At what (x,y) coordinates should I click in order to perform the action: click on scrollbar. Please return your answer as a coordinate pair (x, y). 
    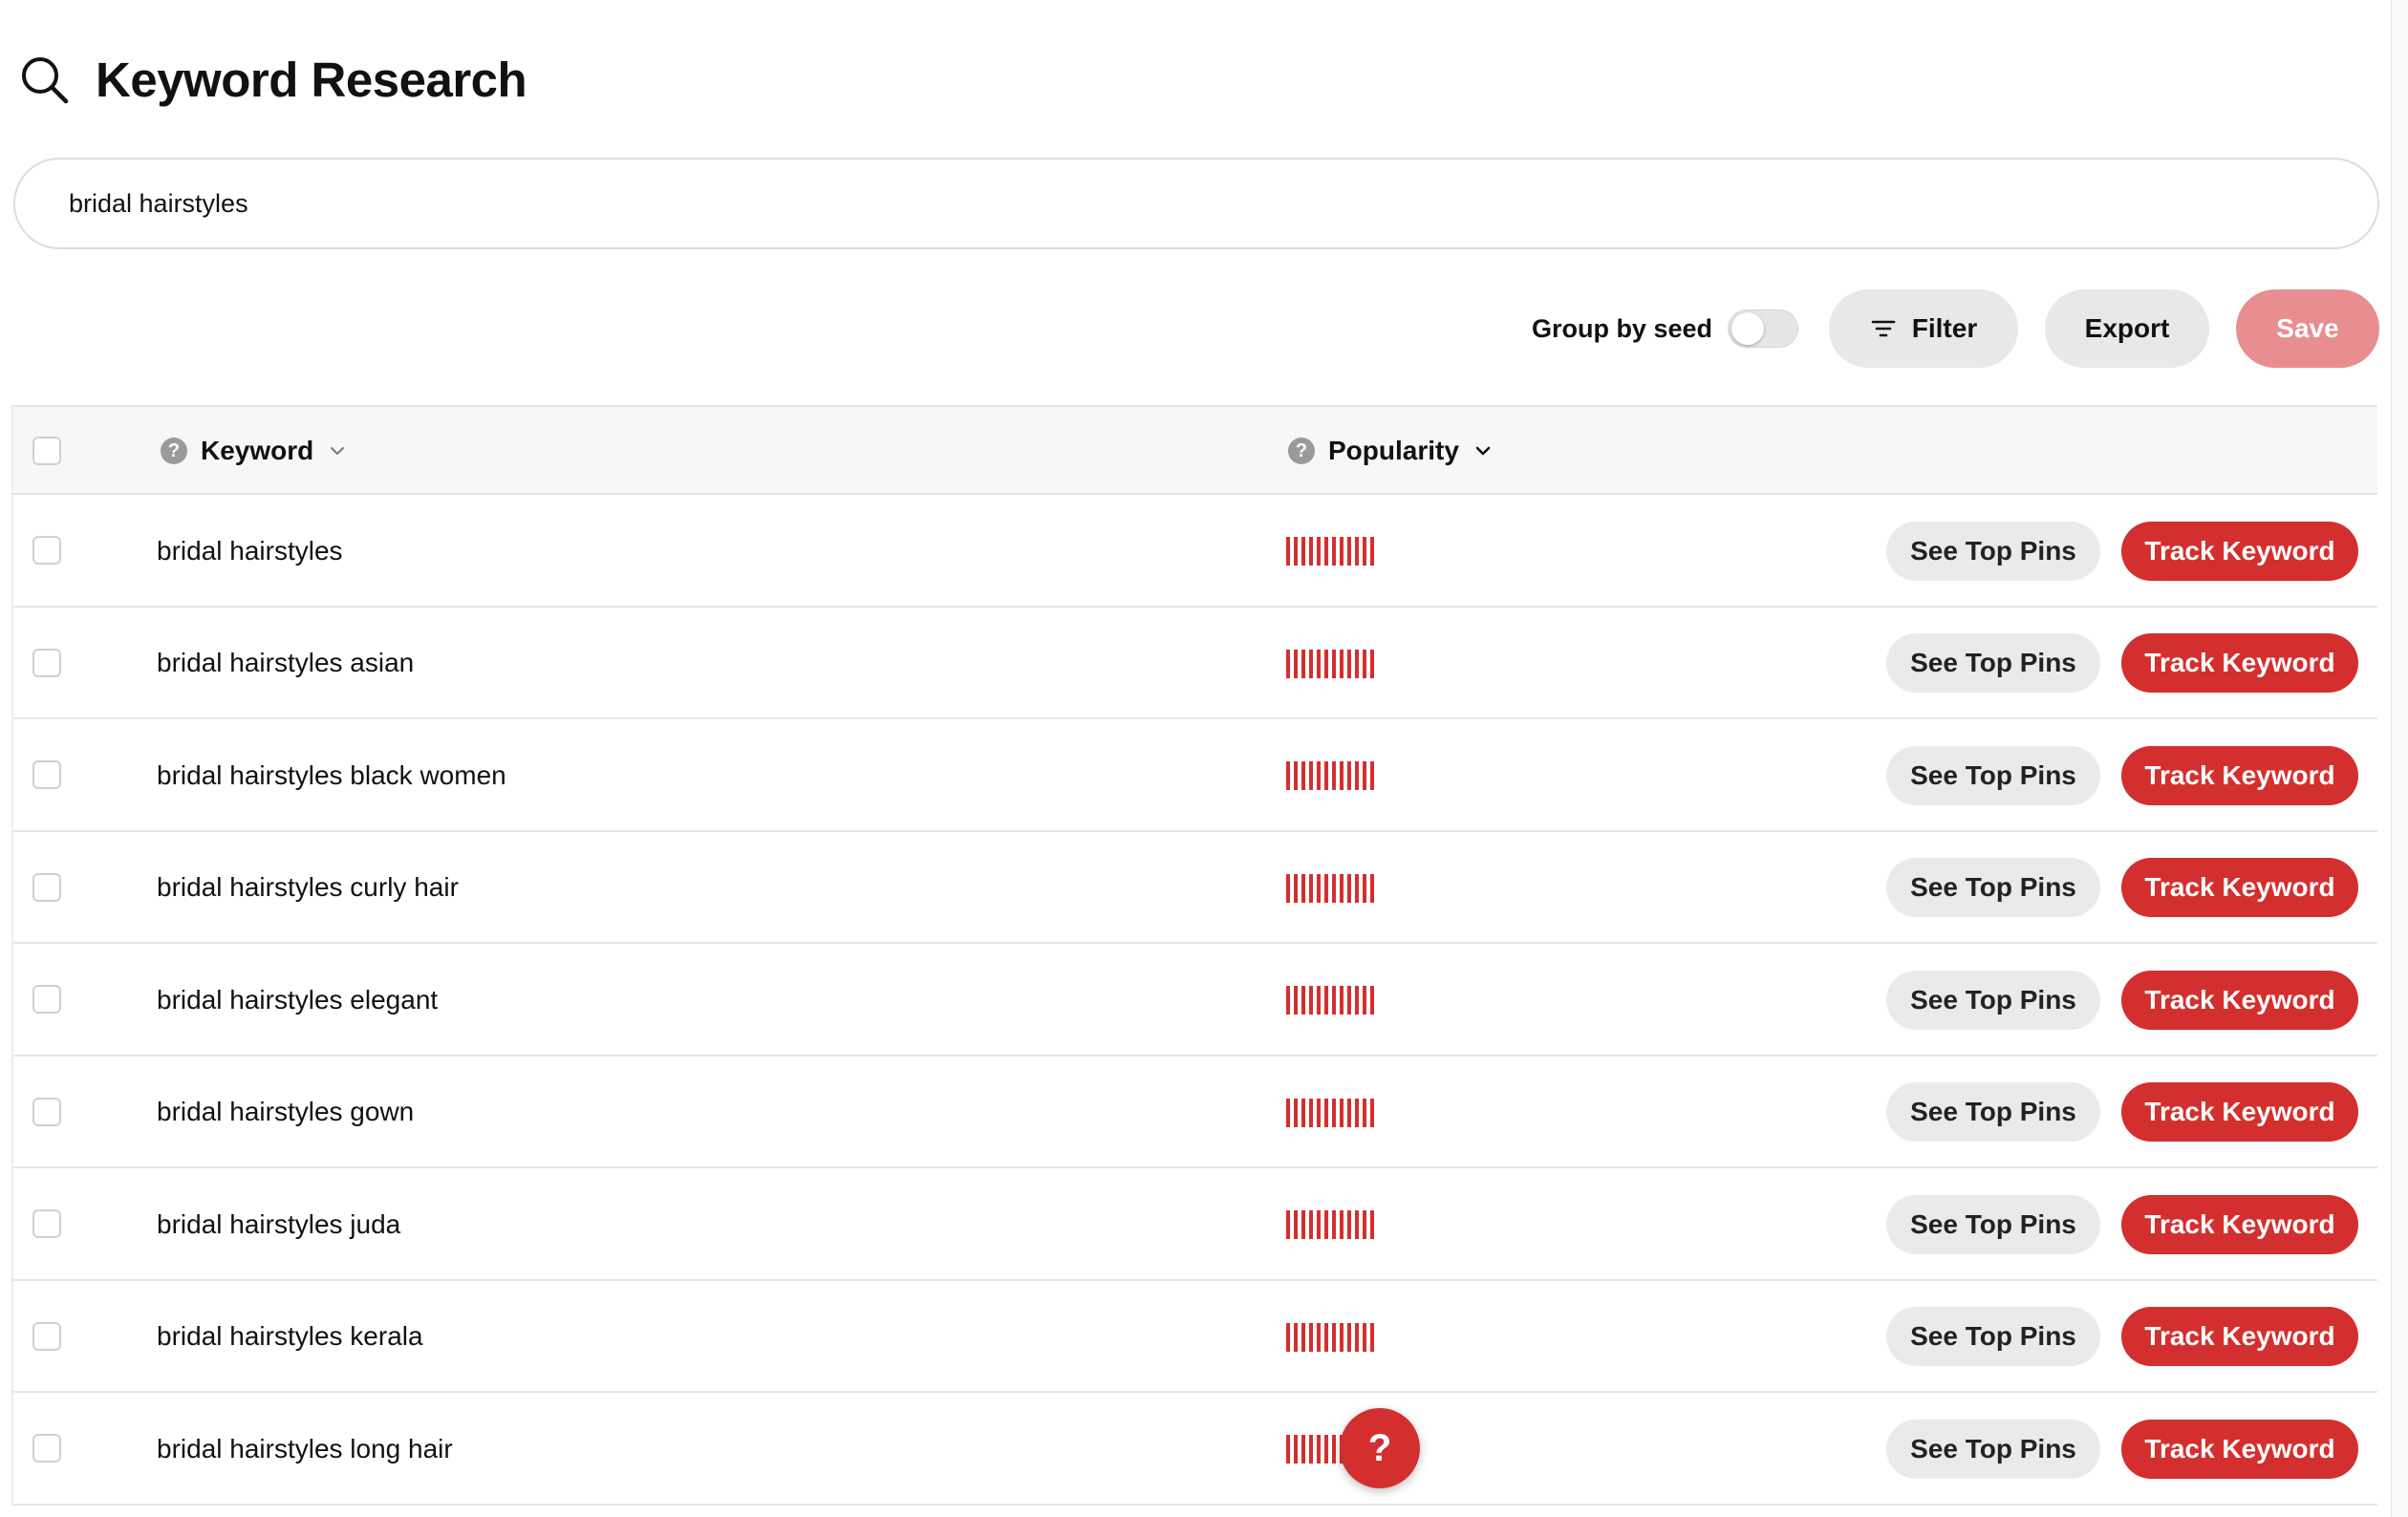
    Looking at the image, I should click on (2400, 758).